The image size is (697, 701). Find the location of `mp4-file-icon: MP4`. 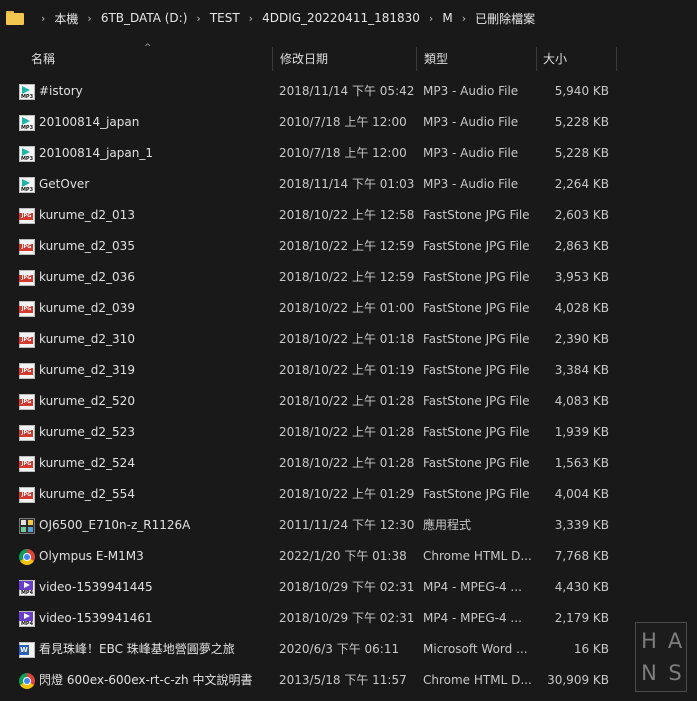

mp4-file-icon: MP4 is located at coordinates (27, 588).